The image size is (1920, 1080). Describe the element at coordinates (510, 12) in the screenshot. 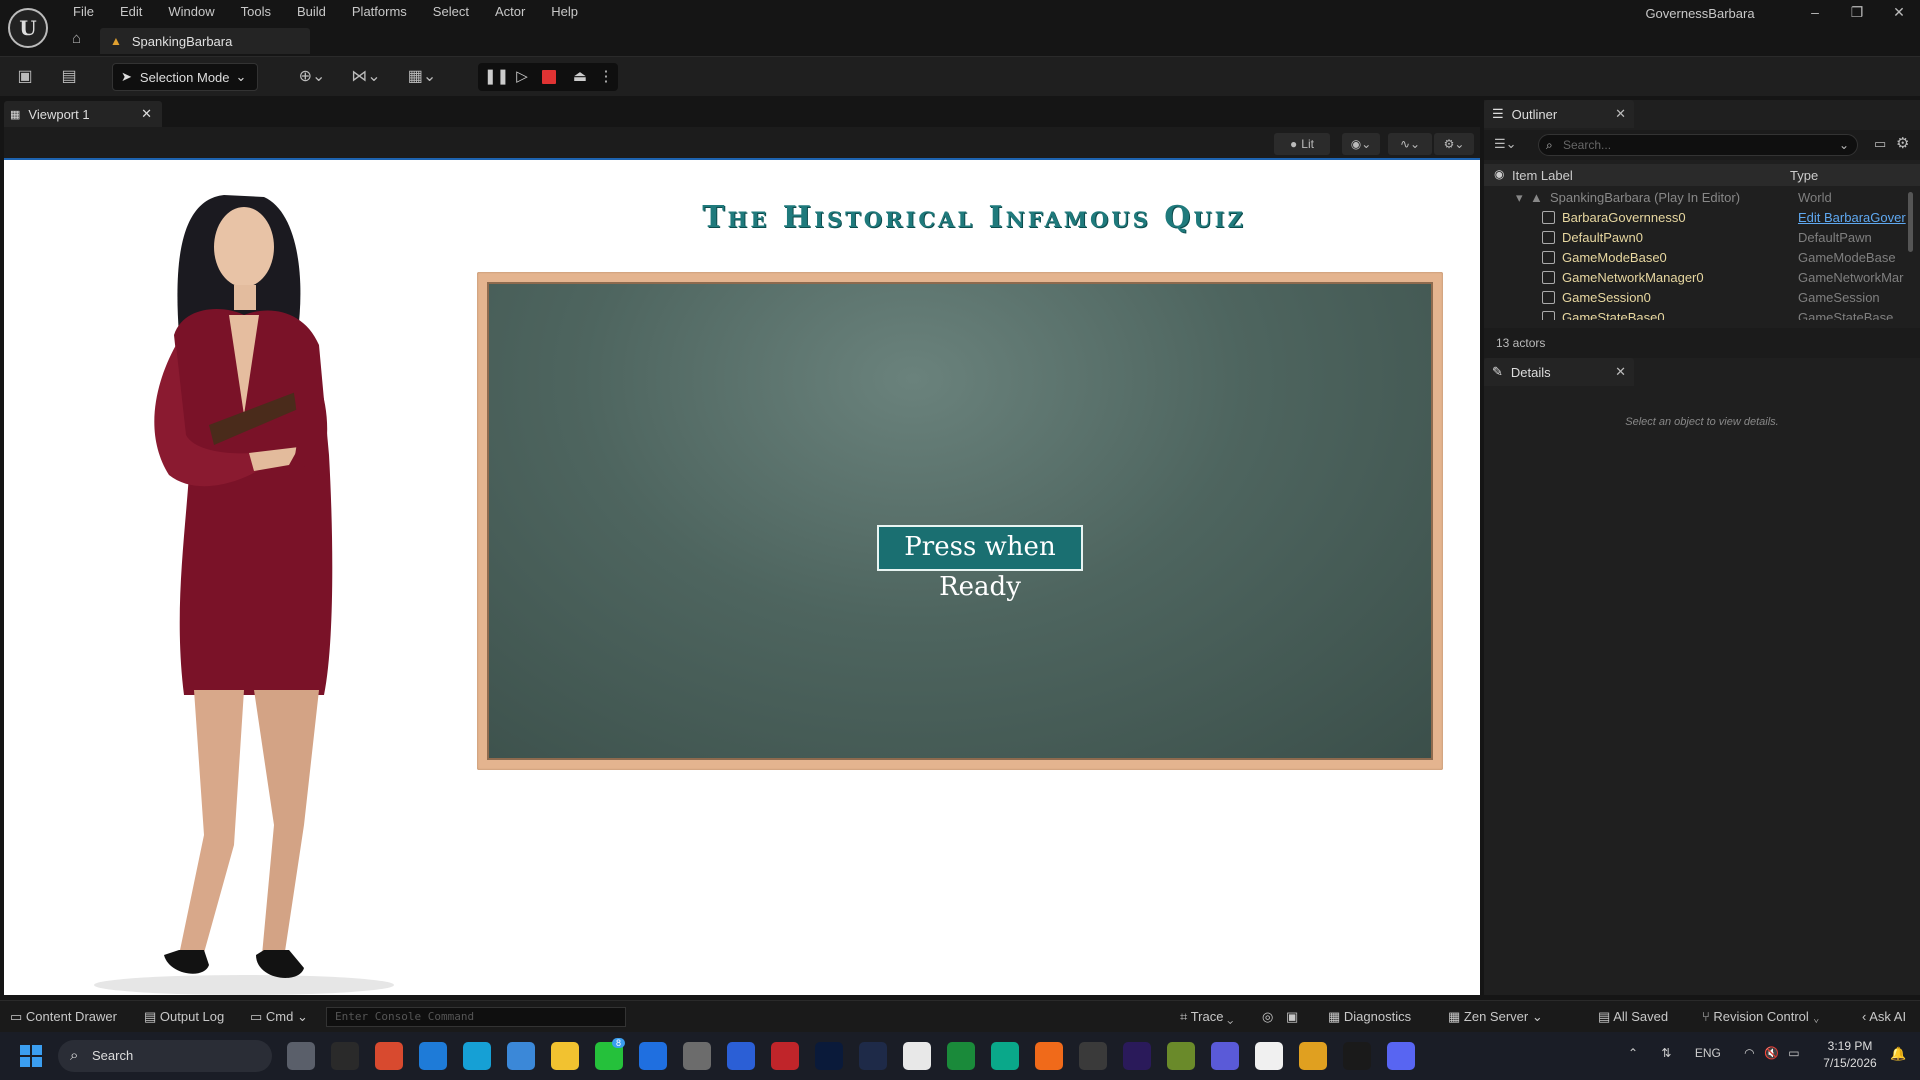

I see `menu-actor: Actor` at that location.